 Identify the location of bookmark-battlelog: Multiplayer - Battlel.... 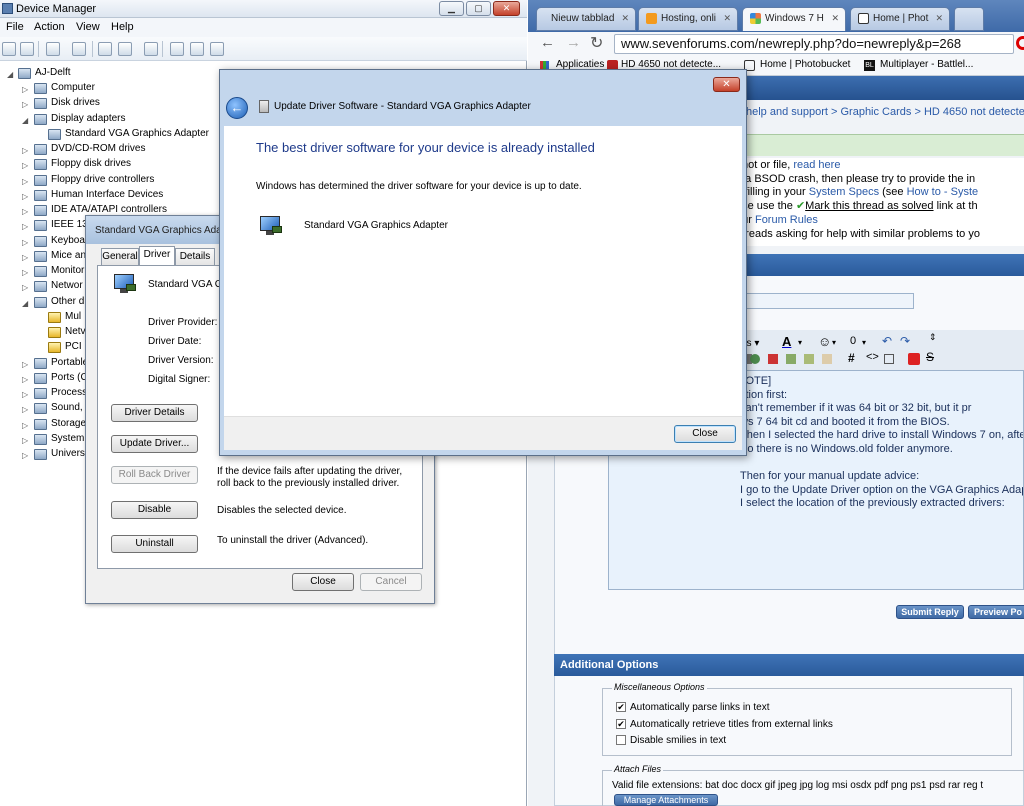
(926, 64).